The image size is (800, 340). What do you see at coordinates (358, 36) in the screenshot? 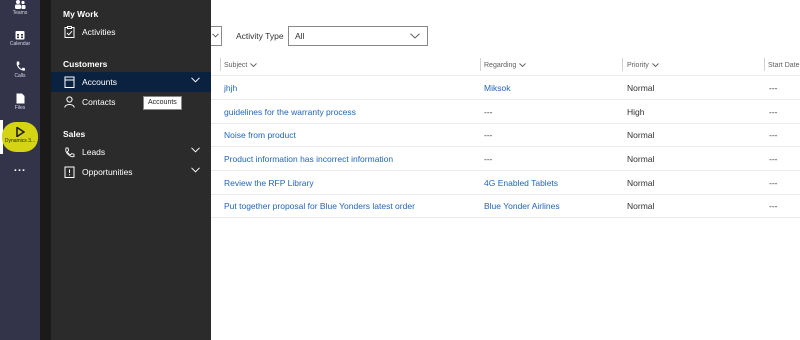
I see `activity-type-select: All` at bounding box center [358, 36].